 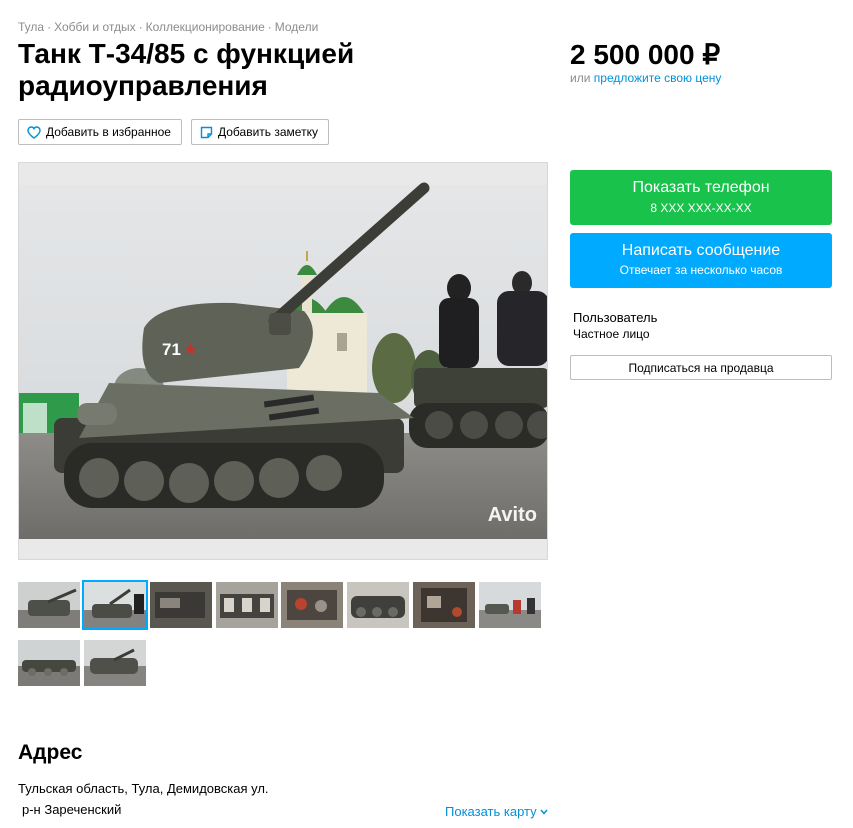 What do you see at coordinates (297, 27) in the screenshot?
I see `breadcrumb-item-models: Модели` at bounding box center [297, 27].